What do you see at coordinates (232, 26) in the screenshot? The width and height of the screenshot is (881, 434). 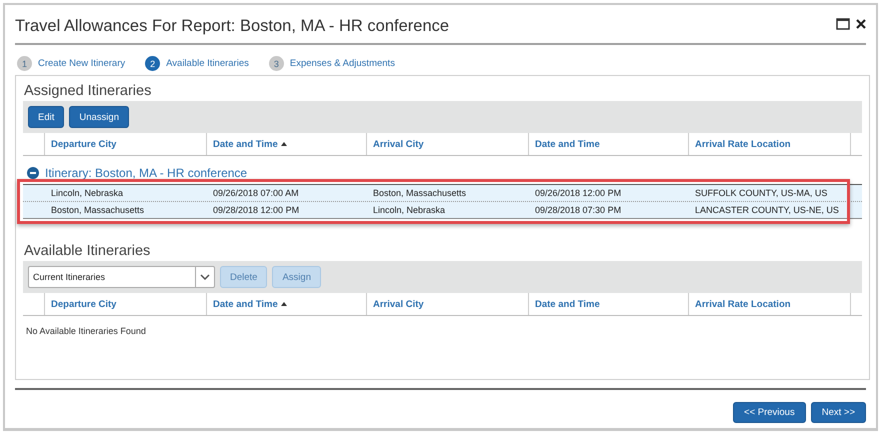 I see `window-title: Travel Allowances For Report: Boston, MA - HR conference` at bounding box center [232, 26].